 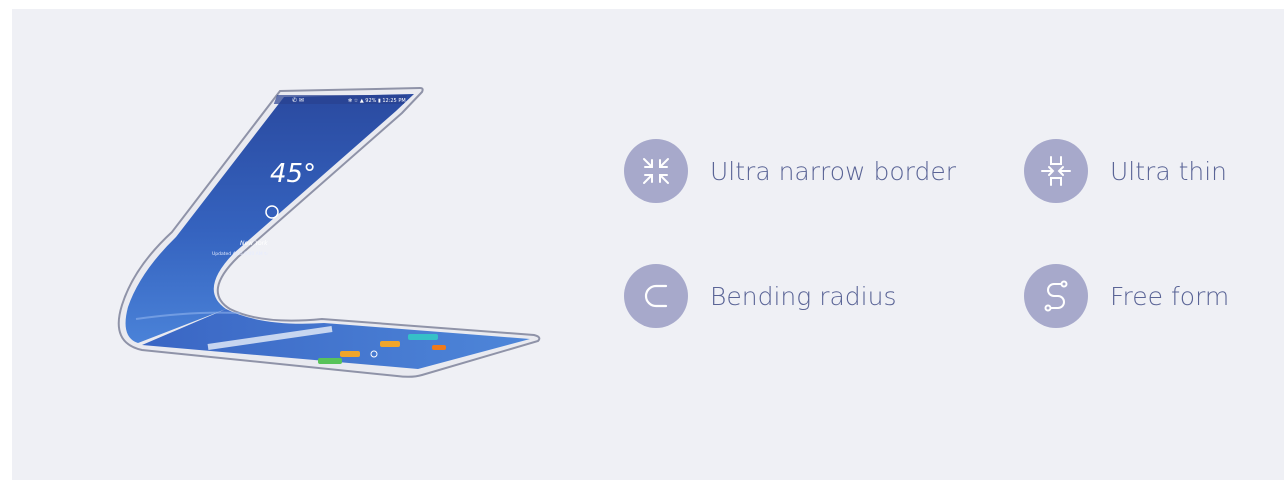 I want to click on feature-ultra-thin: Ultra thin, so click(x=1125, y=171).